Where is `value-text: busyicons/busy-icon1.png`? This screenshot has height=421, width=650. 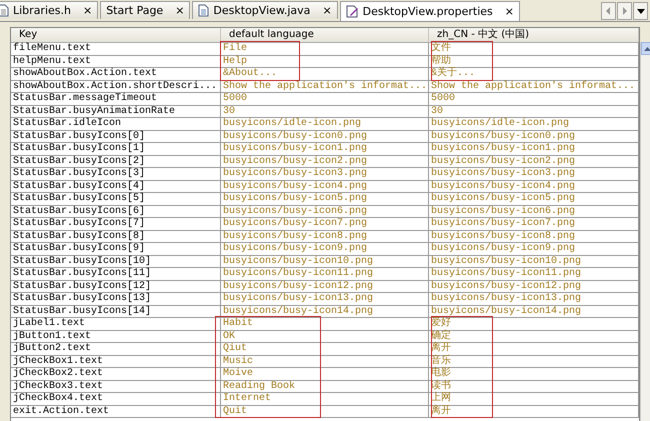
value-text: busyicons/busy-icon1.png is located at coordinates (503, 148).